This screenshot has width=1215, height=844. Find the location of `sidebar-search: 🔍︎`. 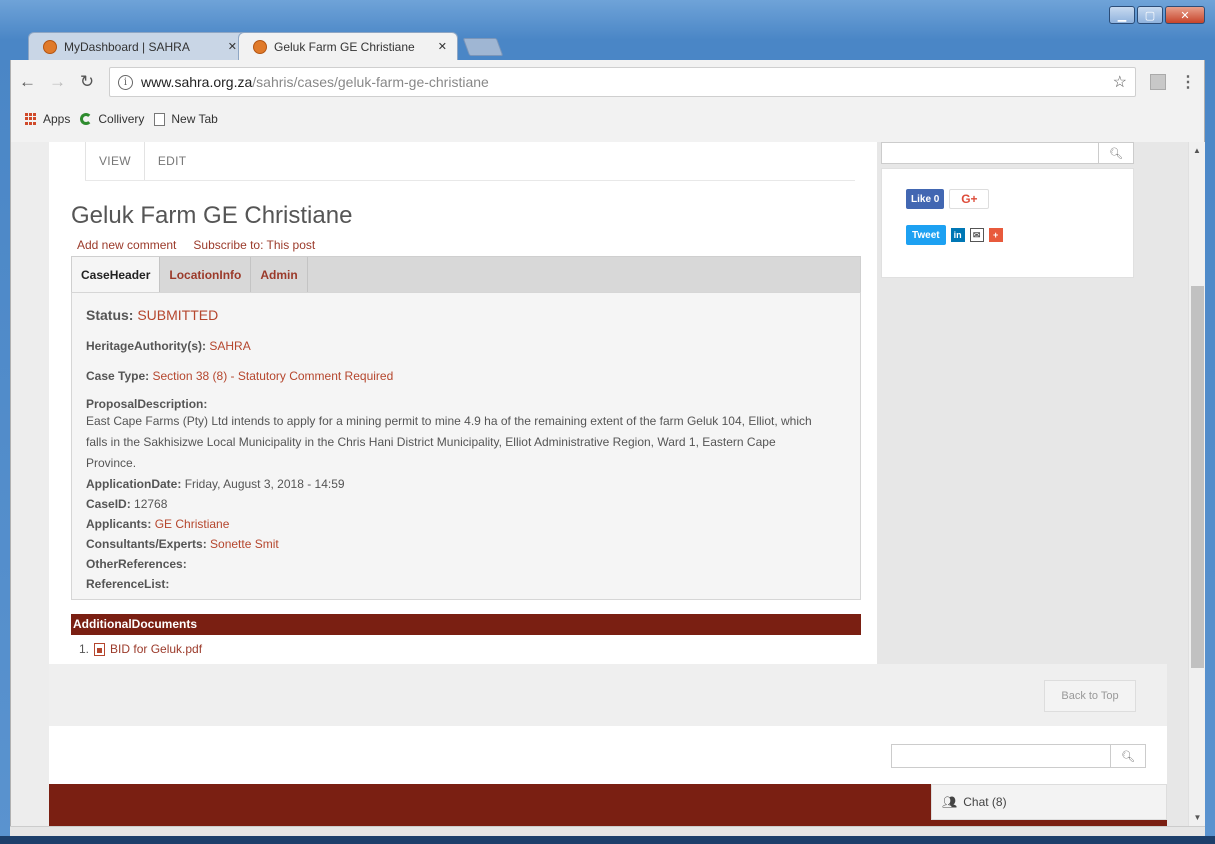

sidebar-search: 🔍︎ is located at coordinates (1007, 153).